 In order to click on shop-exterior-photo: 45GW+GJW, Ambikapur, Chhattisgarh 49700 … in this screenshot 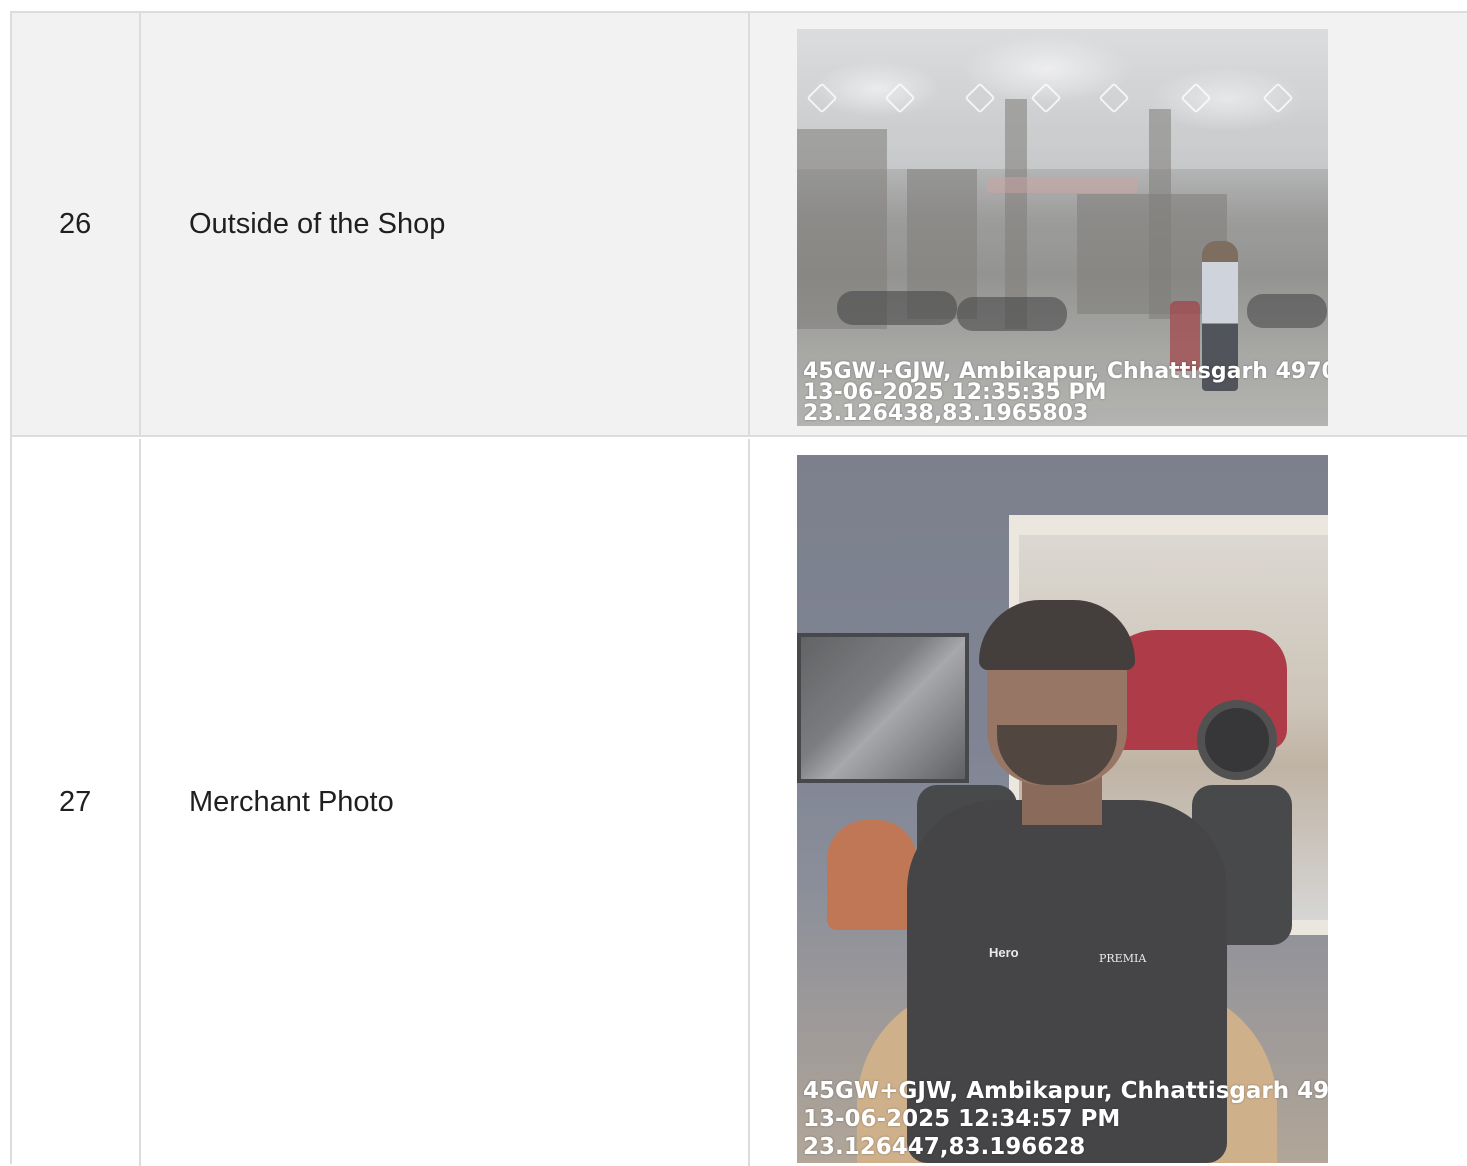, I will do `click(1062, 227)`.